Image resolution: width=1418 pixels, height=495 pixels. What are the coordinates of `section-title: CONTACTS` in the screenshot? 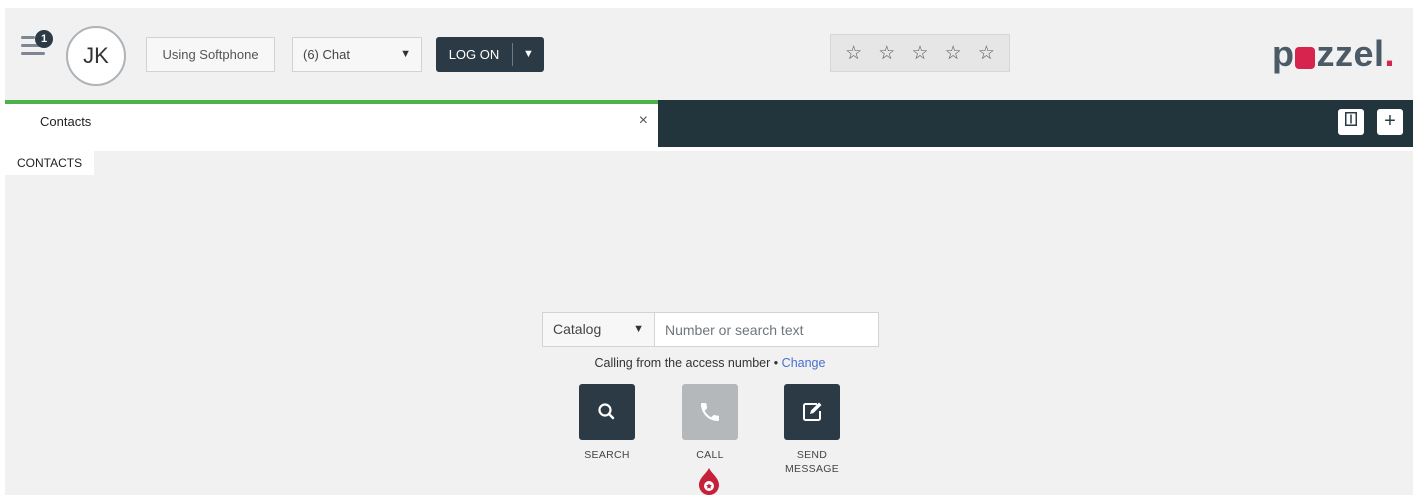 It's located at (49, 163).